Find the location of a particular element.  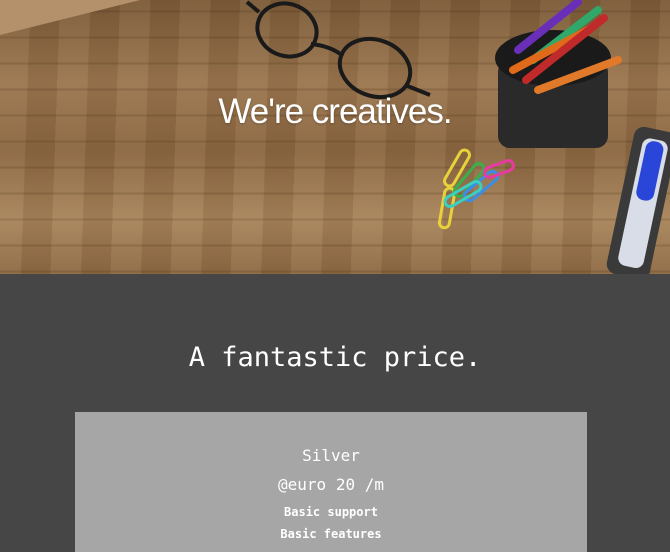

cardboard-corner-decoration is located at coordinates (70, 17).